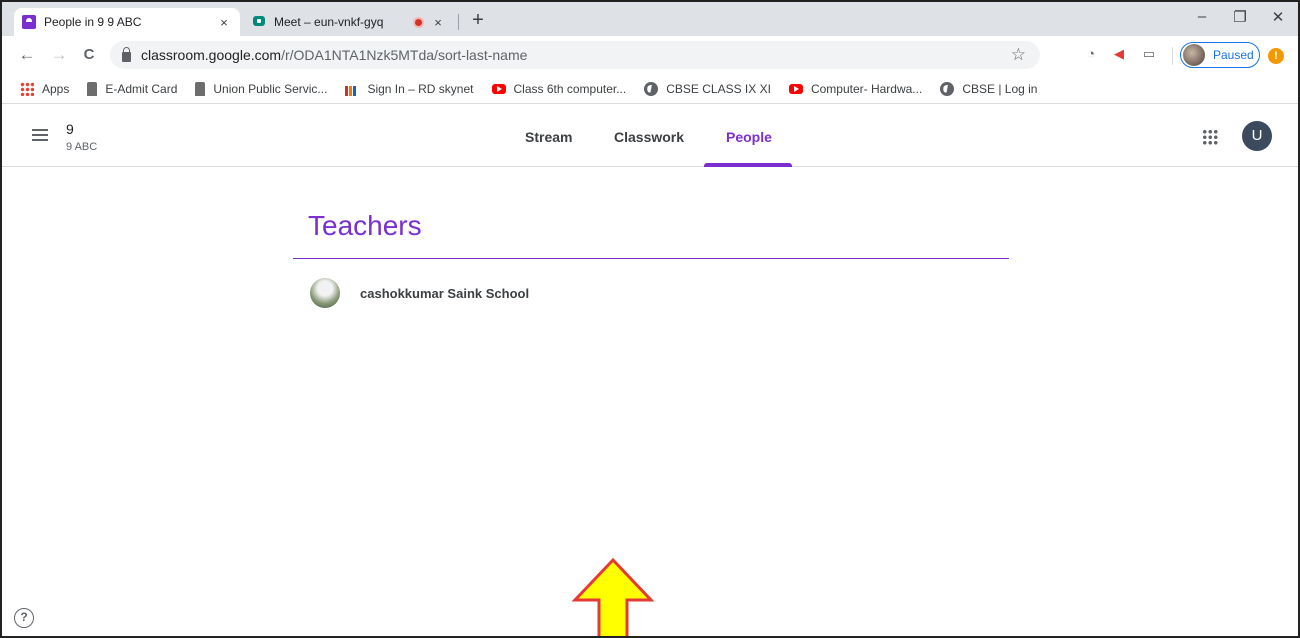 The image size is (1300, 638). I want to click on tab-meet: Meet – eun-vnkf-gyq ×, so click(349, 22).